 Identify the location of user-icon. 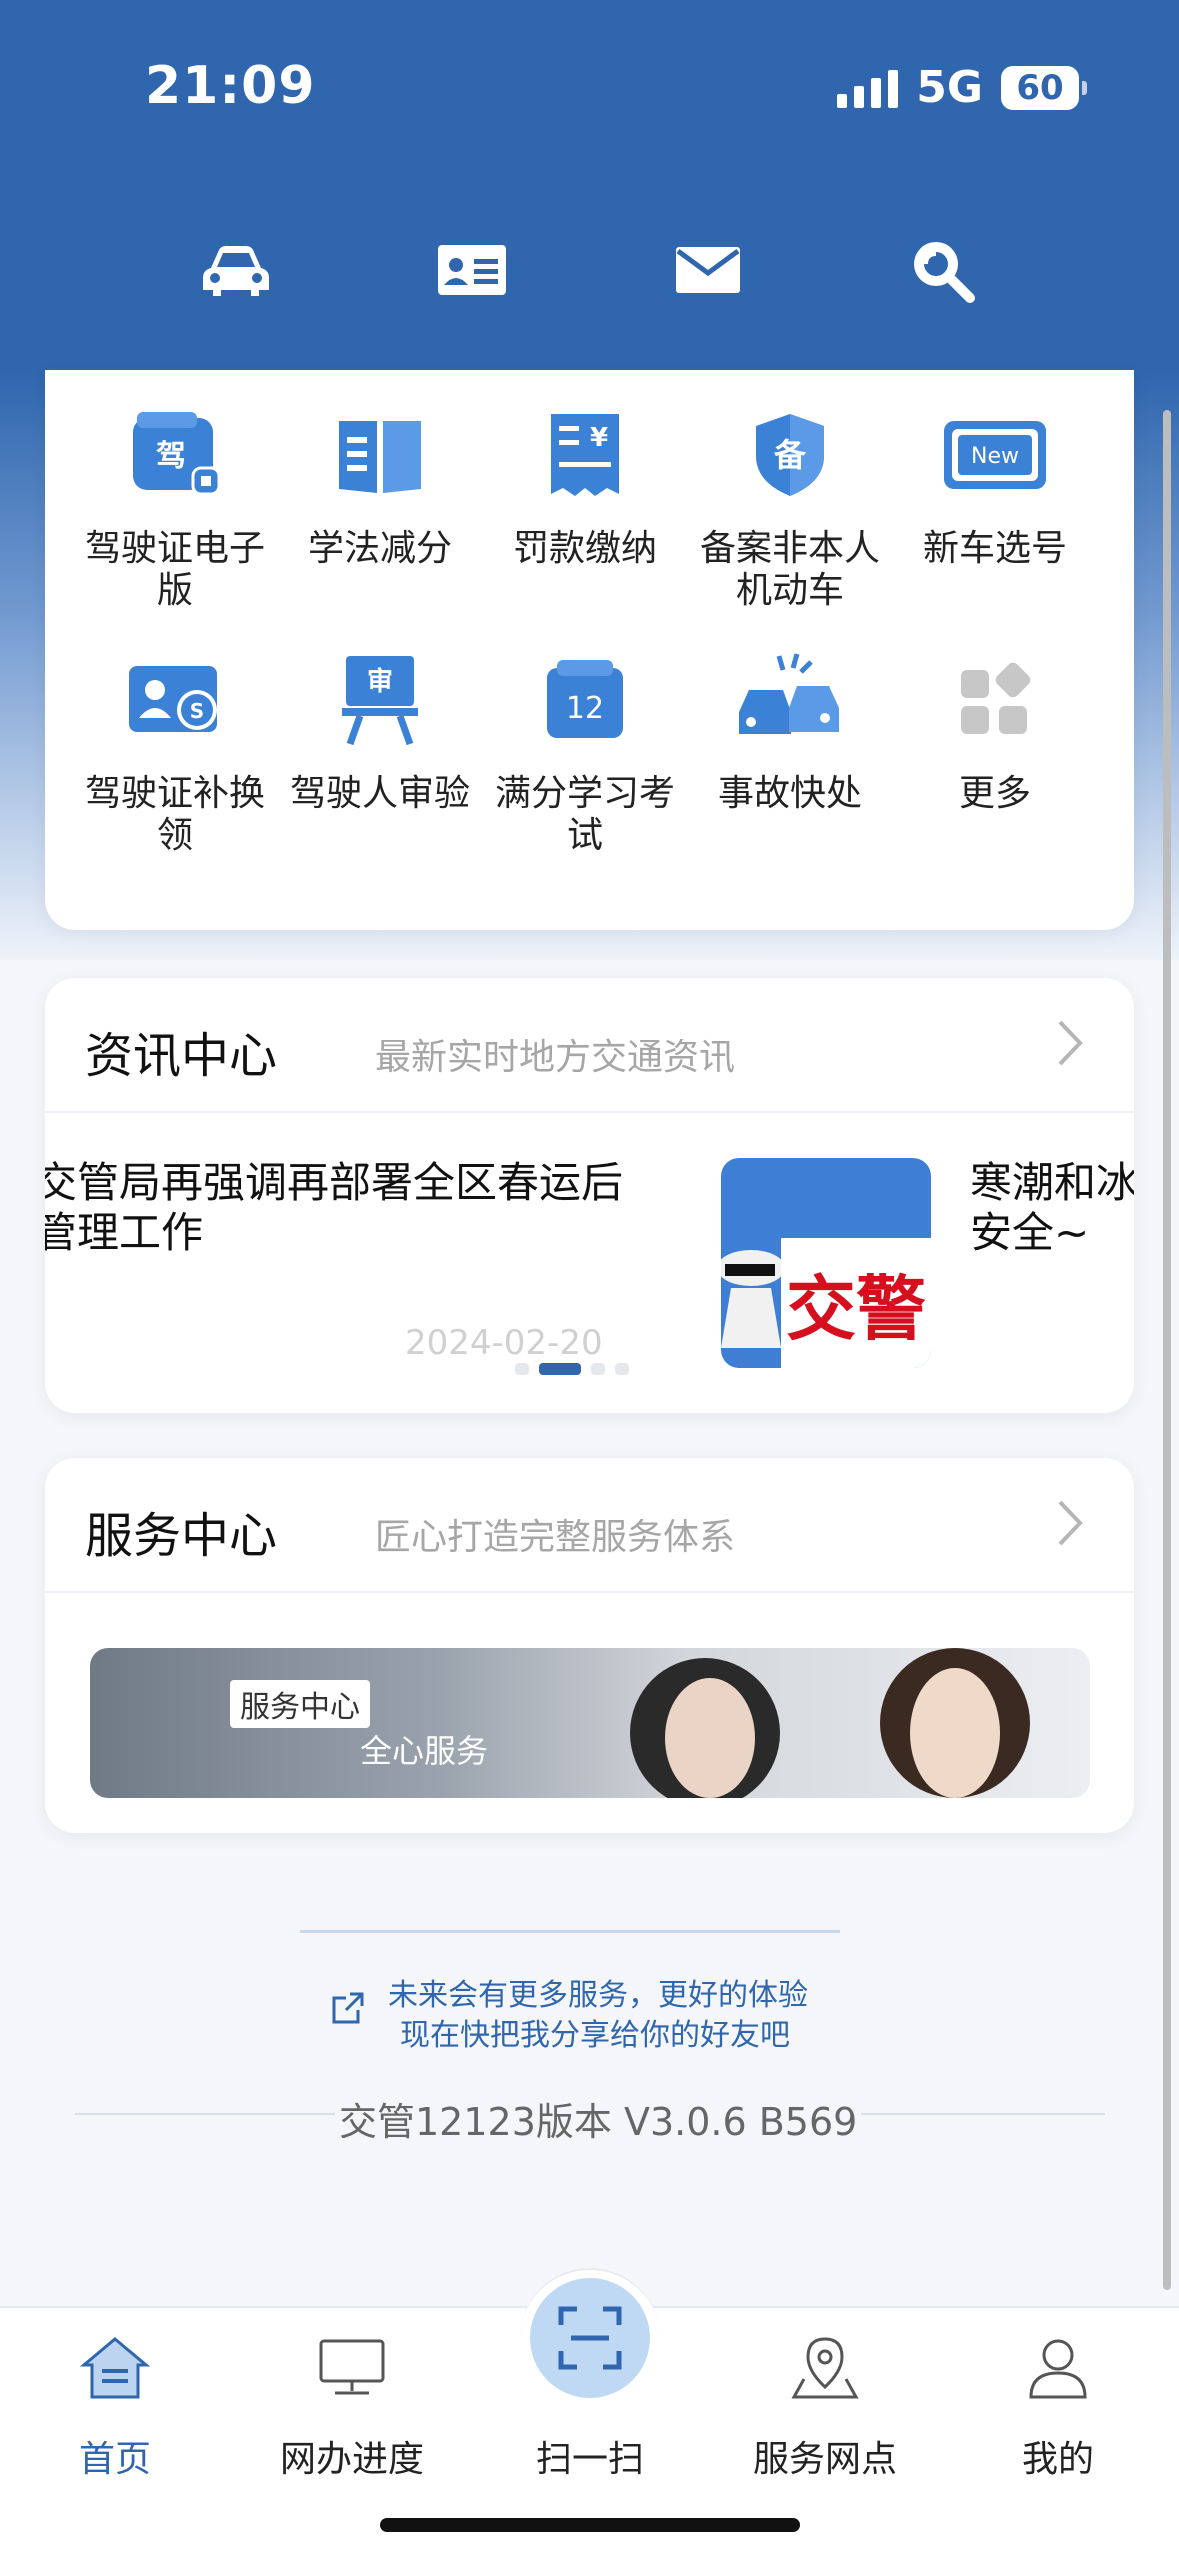
(1058, 2368).